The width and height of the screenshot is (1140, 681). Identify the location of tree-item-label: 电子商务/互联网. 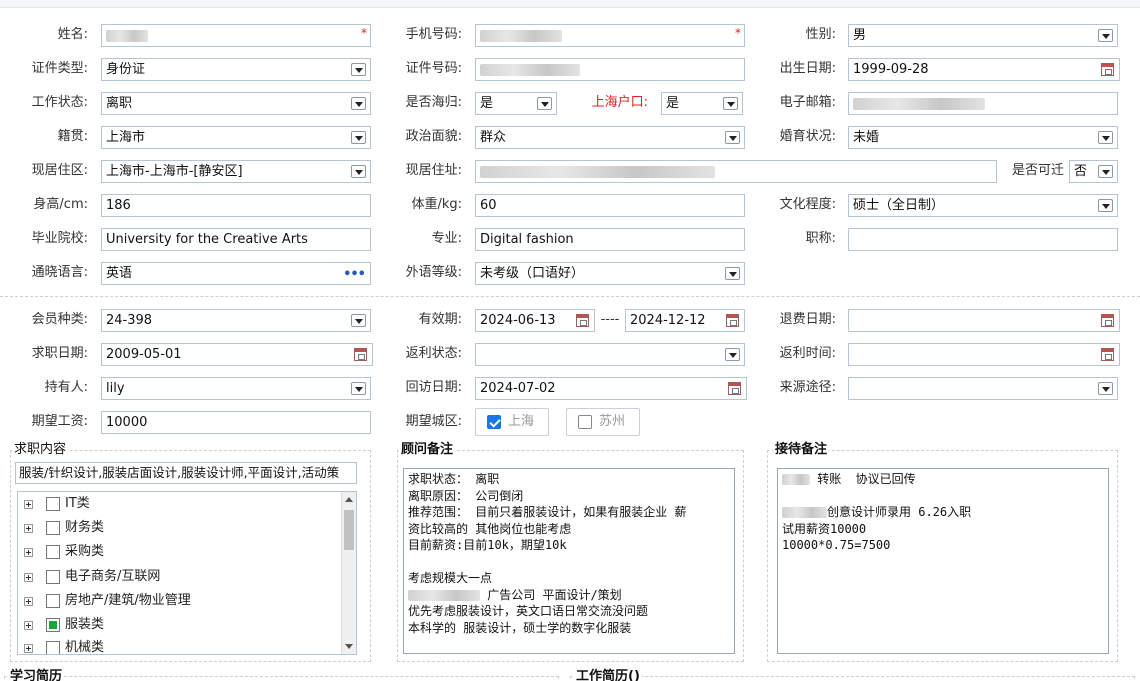
(113, 576).